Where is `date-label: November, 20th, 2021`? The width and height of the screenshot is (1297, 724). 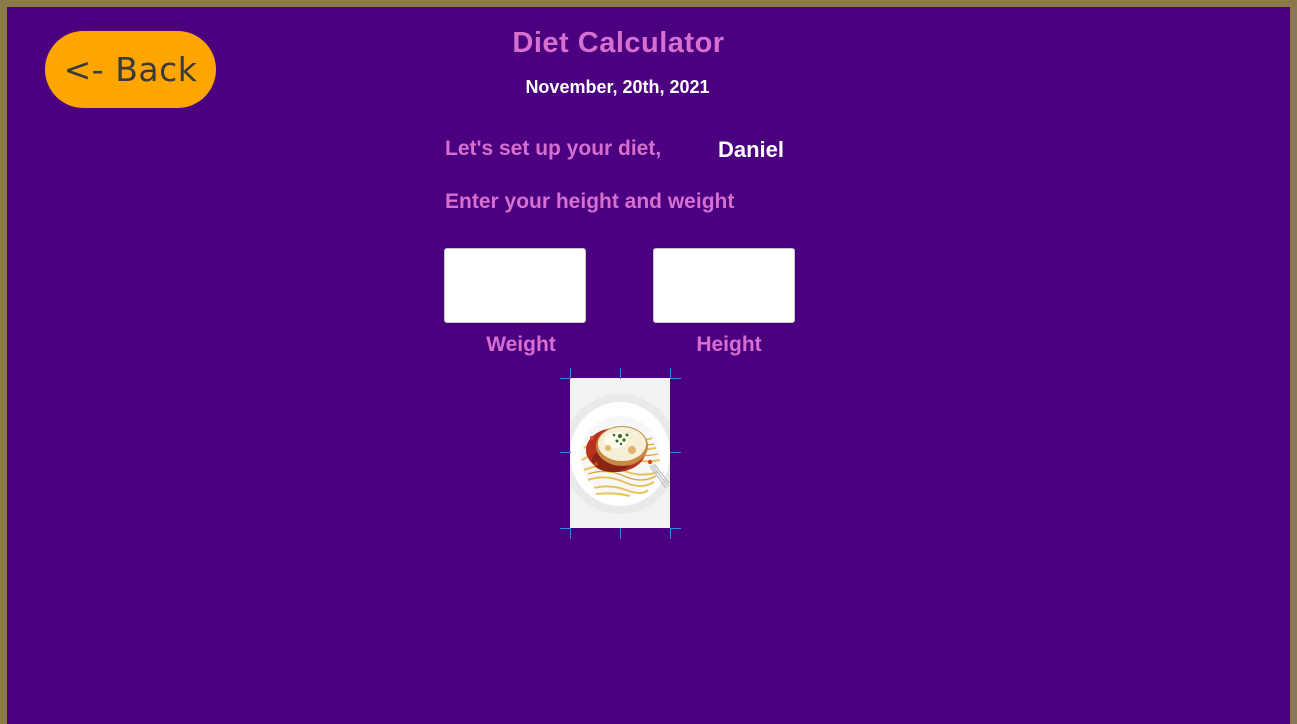 date-label: November, 20th, 2021 is located at coordinates (617, 87).